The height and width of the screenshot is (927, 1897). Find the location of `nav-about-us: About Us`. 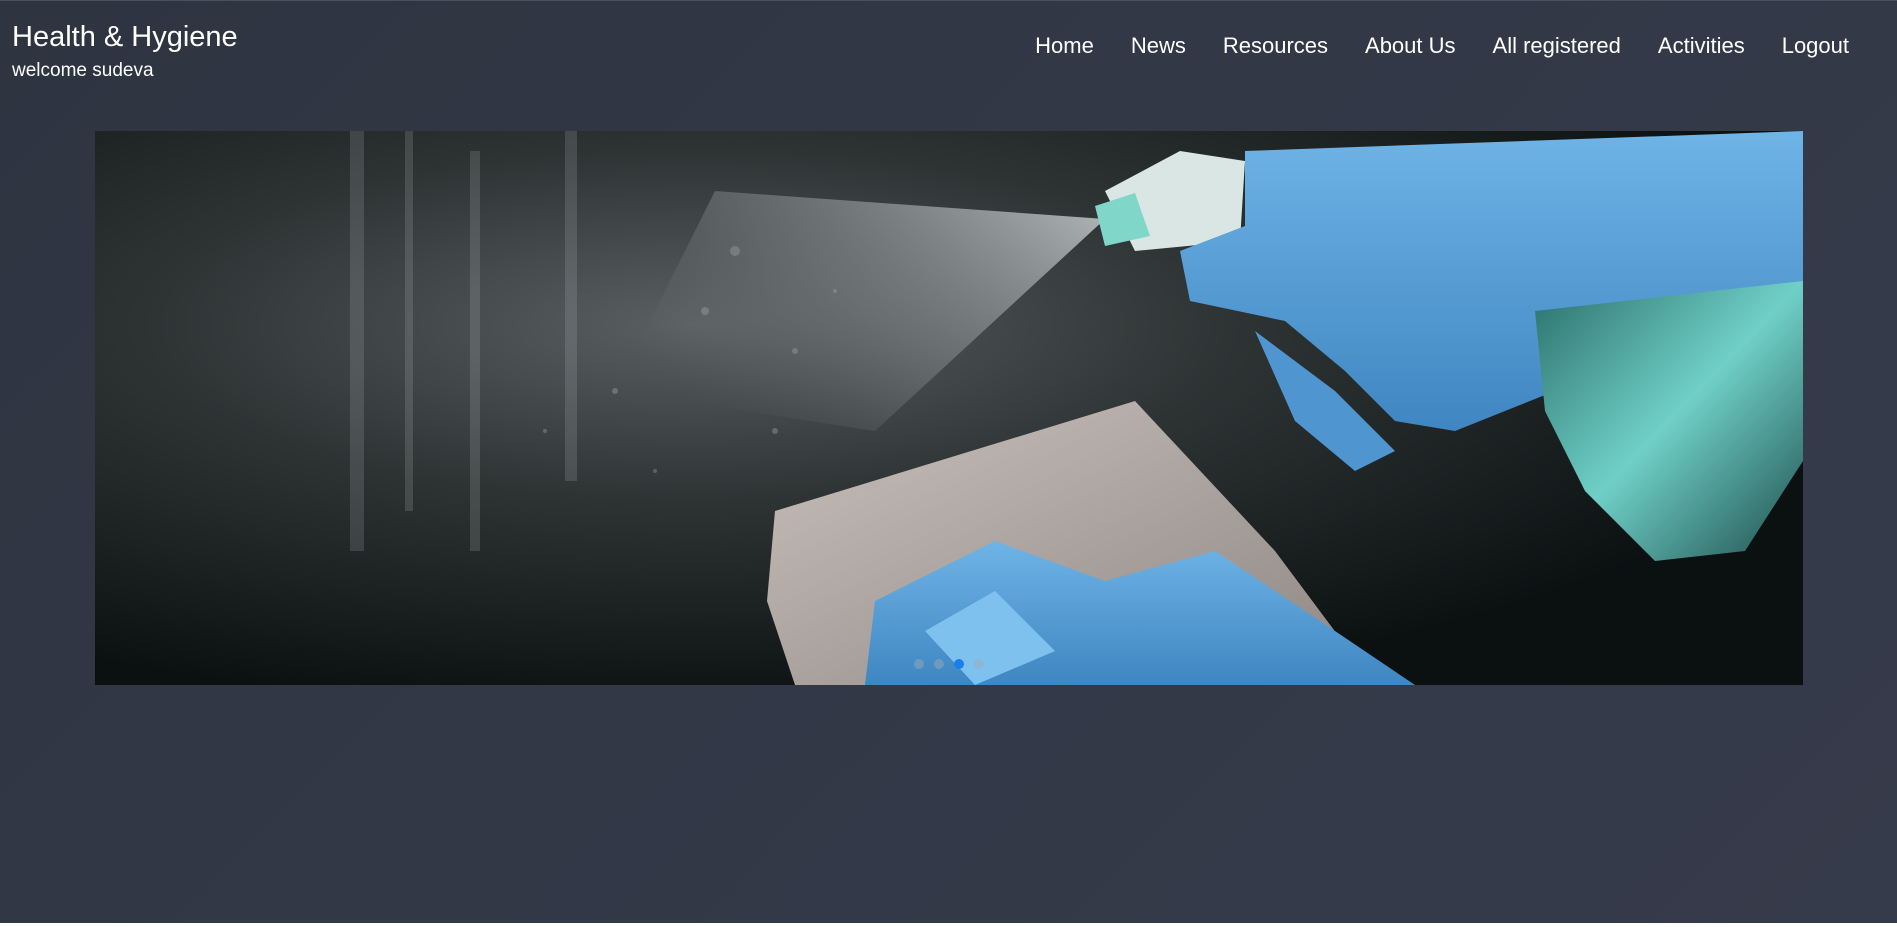

nav-about-us: About Us is located at coordinates (1410, 46).